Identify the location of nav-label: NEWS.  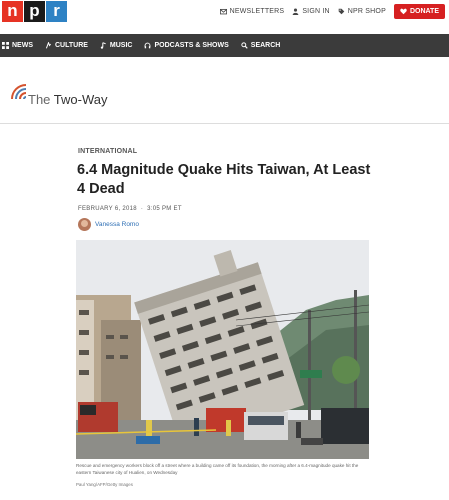
(22, 45).